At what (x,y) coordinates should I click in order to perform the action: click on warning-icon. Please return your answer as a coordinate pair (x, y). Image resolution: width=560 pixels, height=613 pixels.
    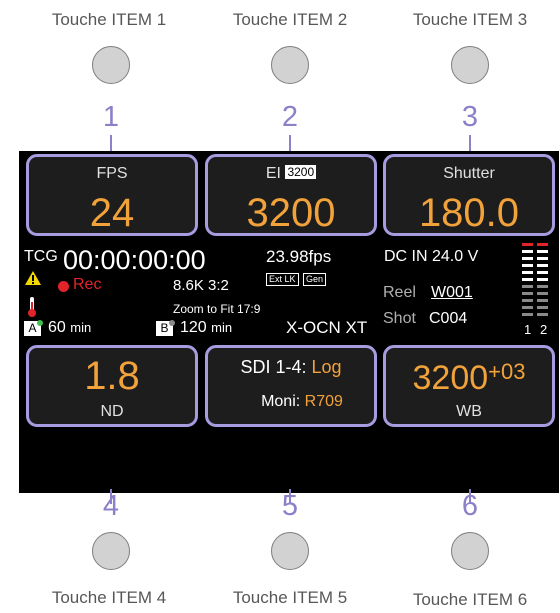
    Looking at the image, I should click on (33, 278).